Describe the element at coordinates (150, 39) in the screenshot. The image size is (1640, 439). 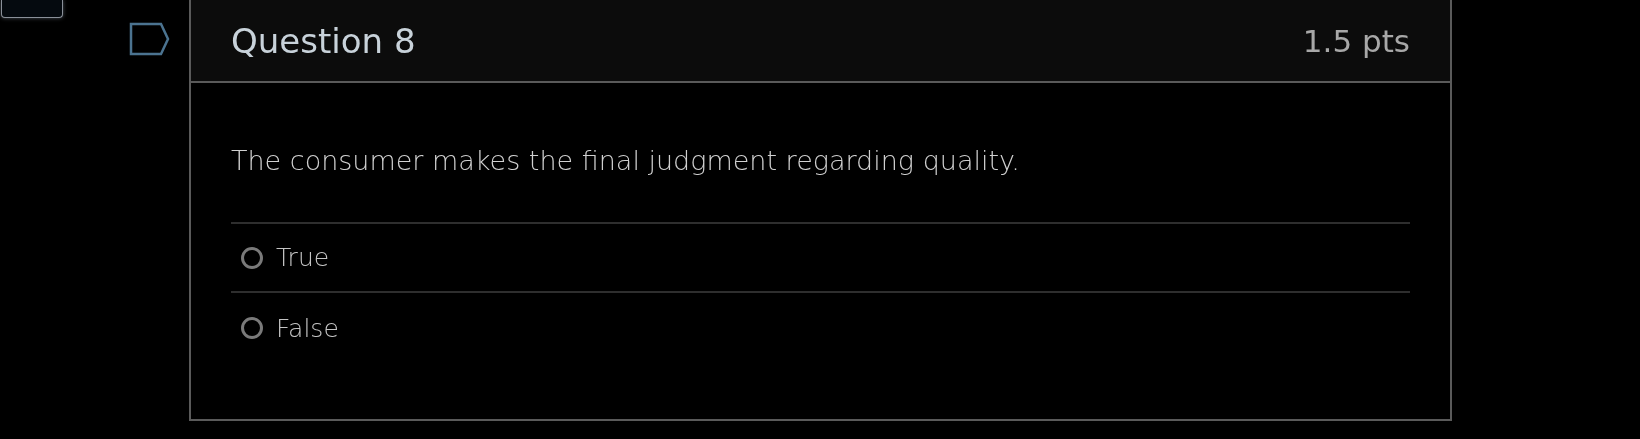
I see `flag-icon` at that location.